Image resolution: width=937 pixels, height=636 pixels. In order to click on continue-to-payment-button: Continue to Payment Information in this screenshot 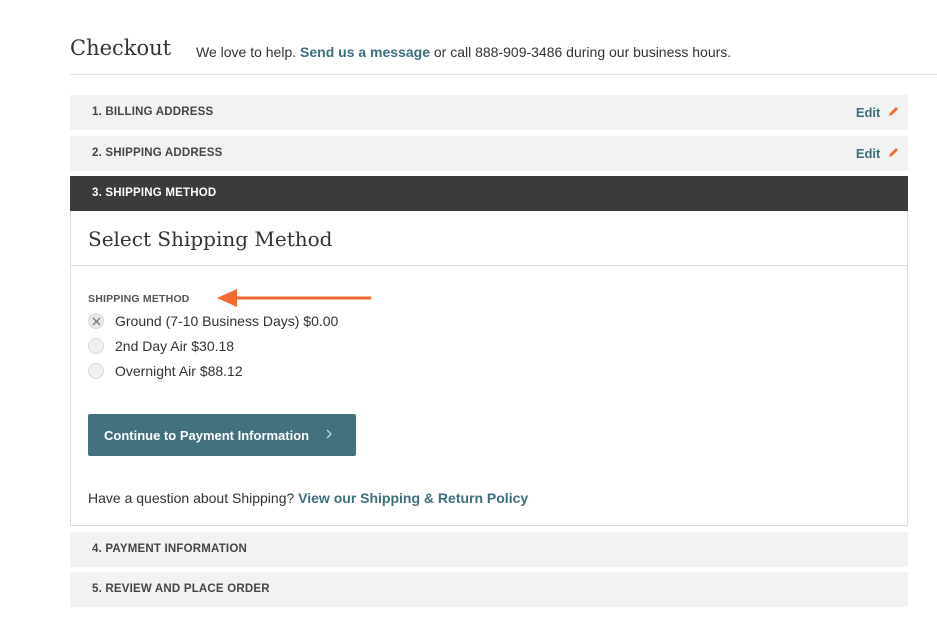, I will do `click(222, 435)`.